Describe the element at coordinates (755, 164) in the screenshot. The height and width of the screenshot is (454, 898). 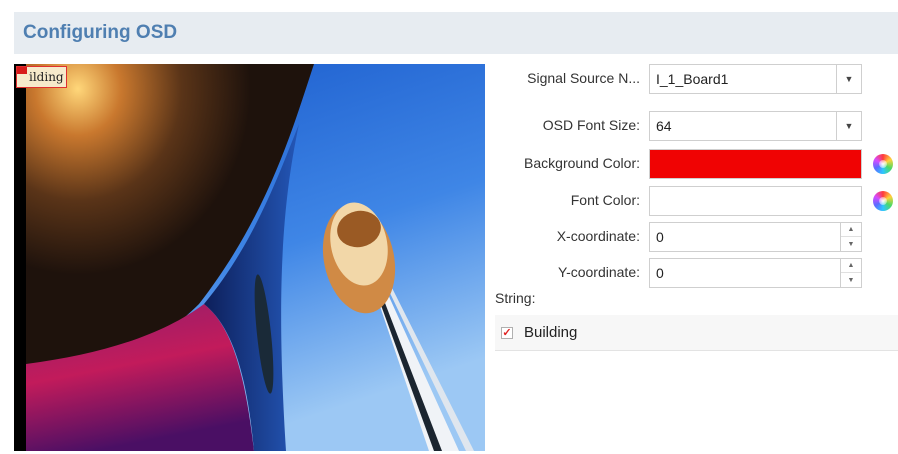
I see `background-color-swatch` at that location.